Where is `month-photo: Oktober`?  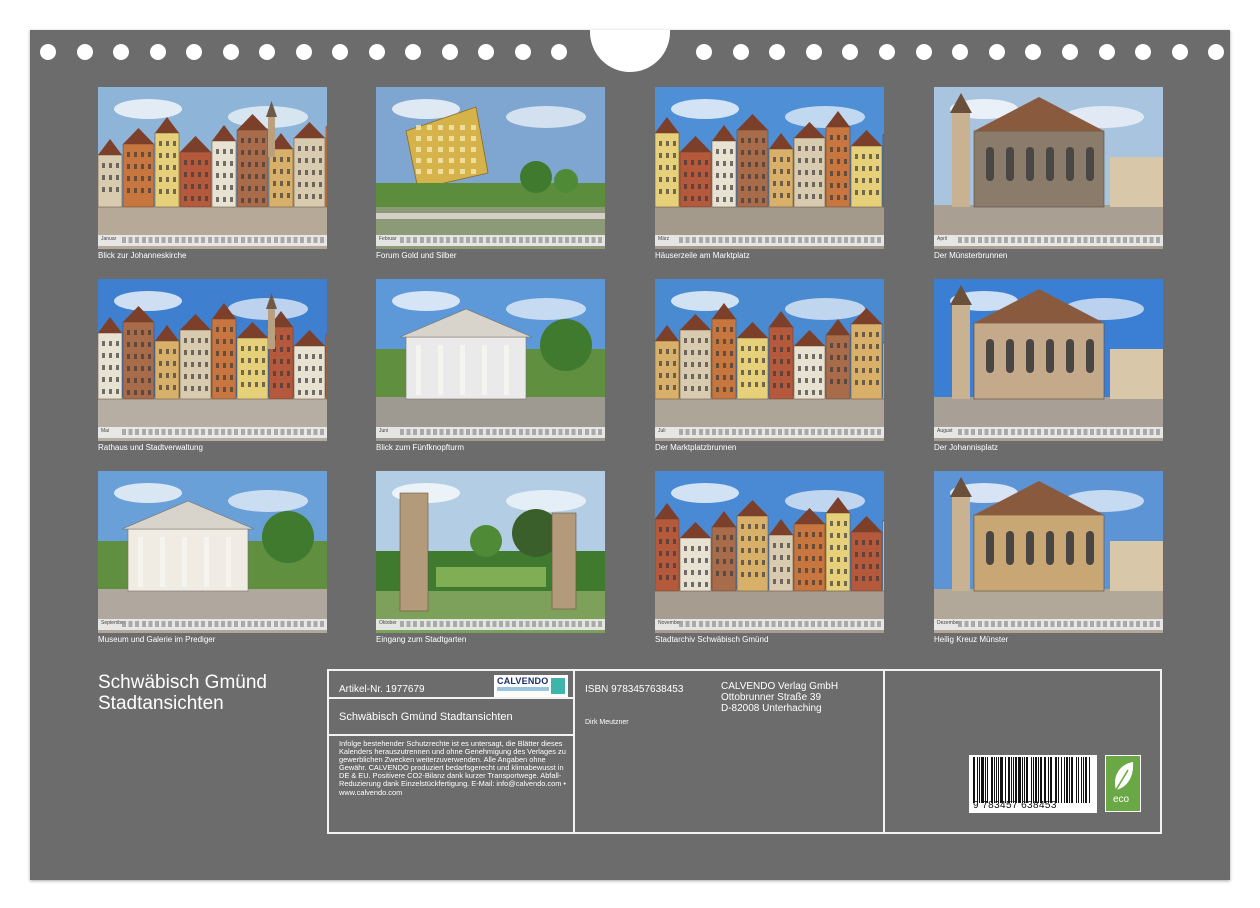 month-photo: Oktober is located at coordinates (490, 552).